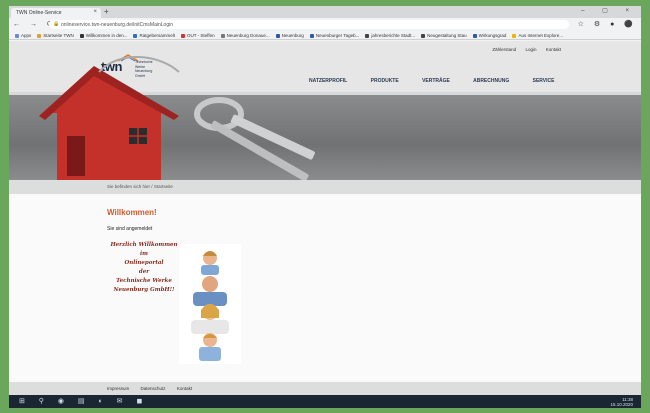 The height and width of the screenshot is (413, 650). What do you see at coordinates (144, 263) in the screenshot?
I see `script-line: Onlineportal` at bounding box center [144, 263].